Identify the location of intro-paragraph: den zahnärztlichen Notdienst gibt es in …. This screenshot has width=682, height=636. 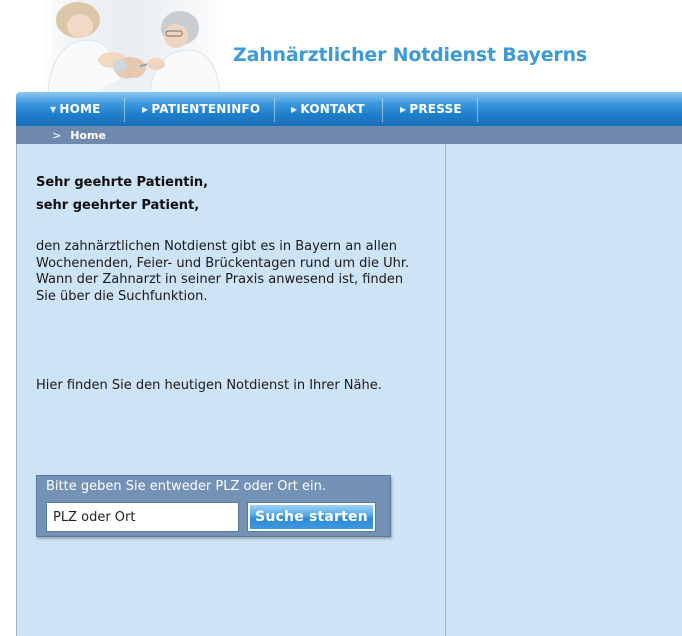
(236, 272).